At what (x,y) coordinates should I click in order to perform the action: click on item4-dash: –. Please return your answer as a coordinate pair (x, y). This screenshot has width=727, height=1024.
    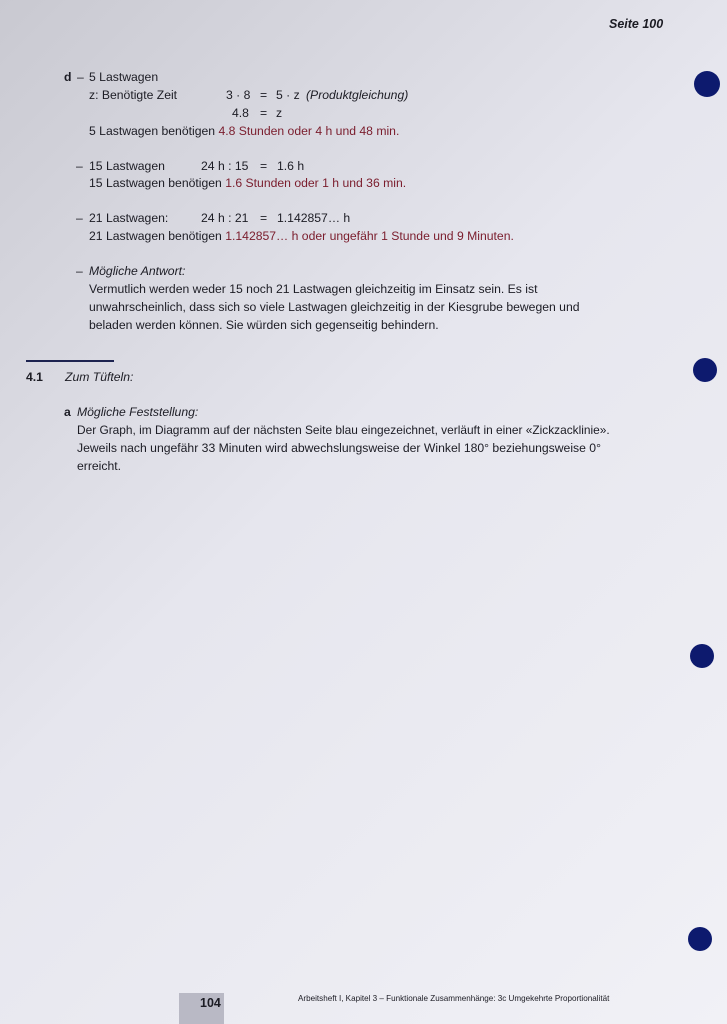
    Looking at the image, I should click on (79, 271).